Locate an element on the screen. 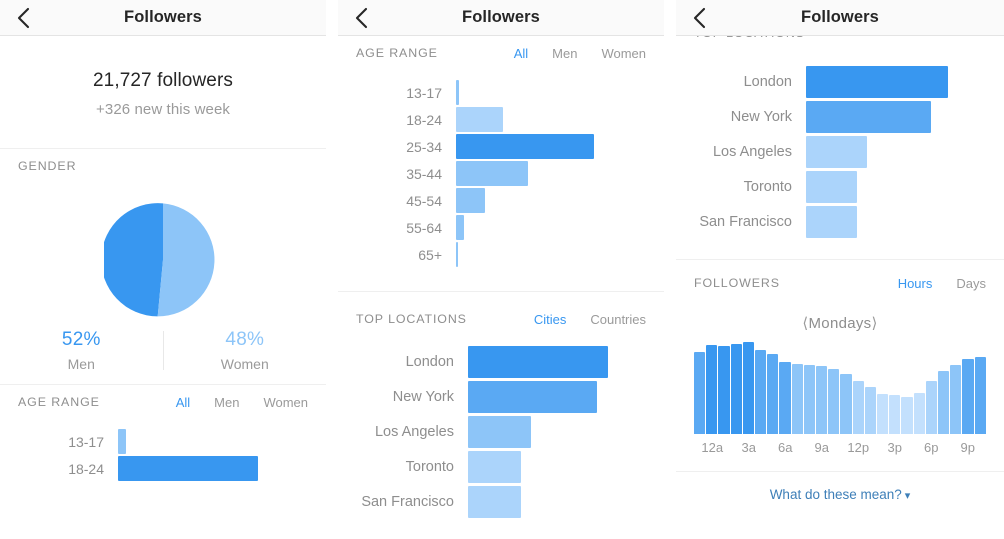 This screenshot has height=539, width=1004. day-selector: ⟨Mondays⟩ is located at coordinates (840, 321).